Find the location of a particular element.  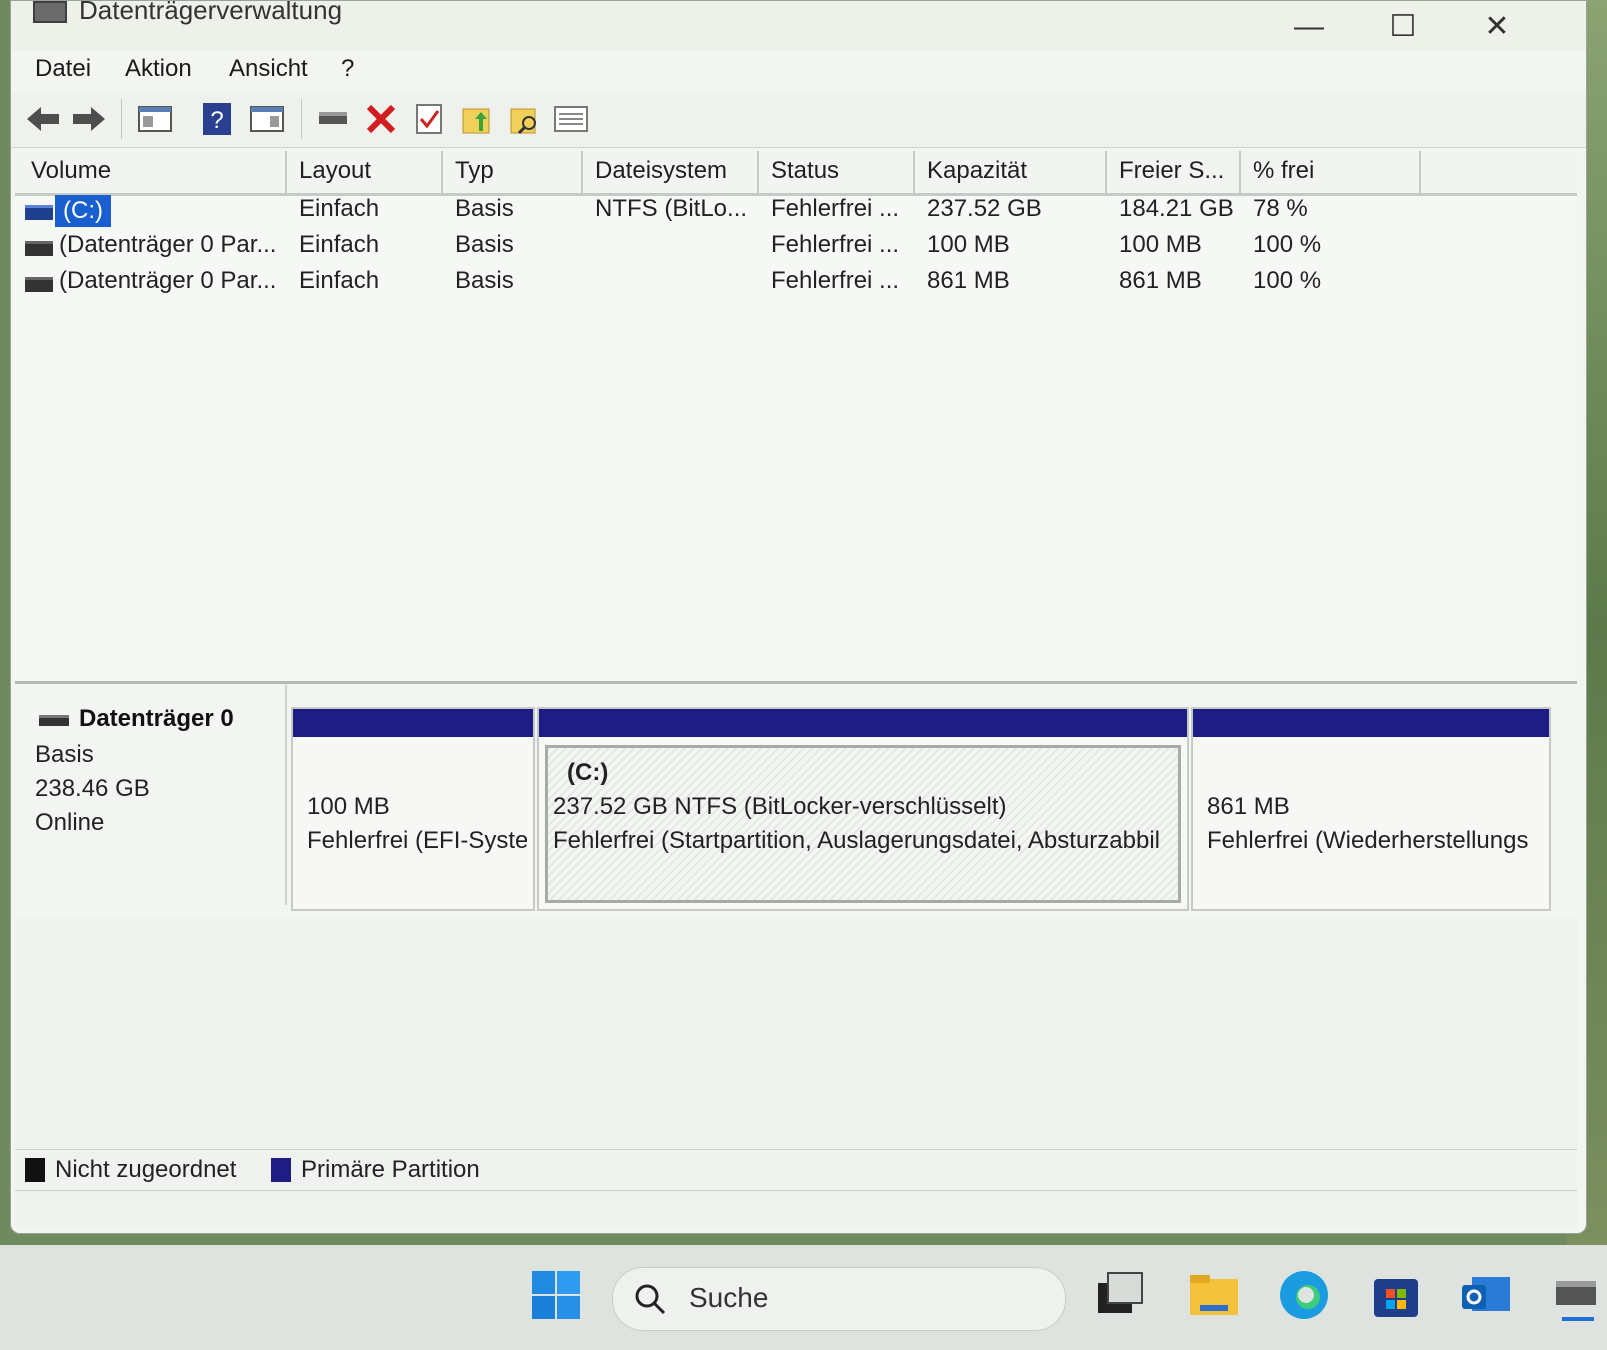

status-bar is located at coordinates (796, 1209).